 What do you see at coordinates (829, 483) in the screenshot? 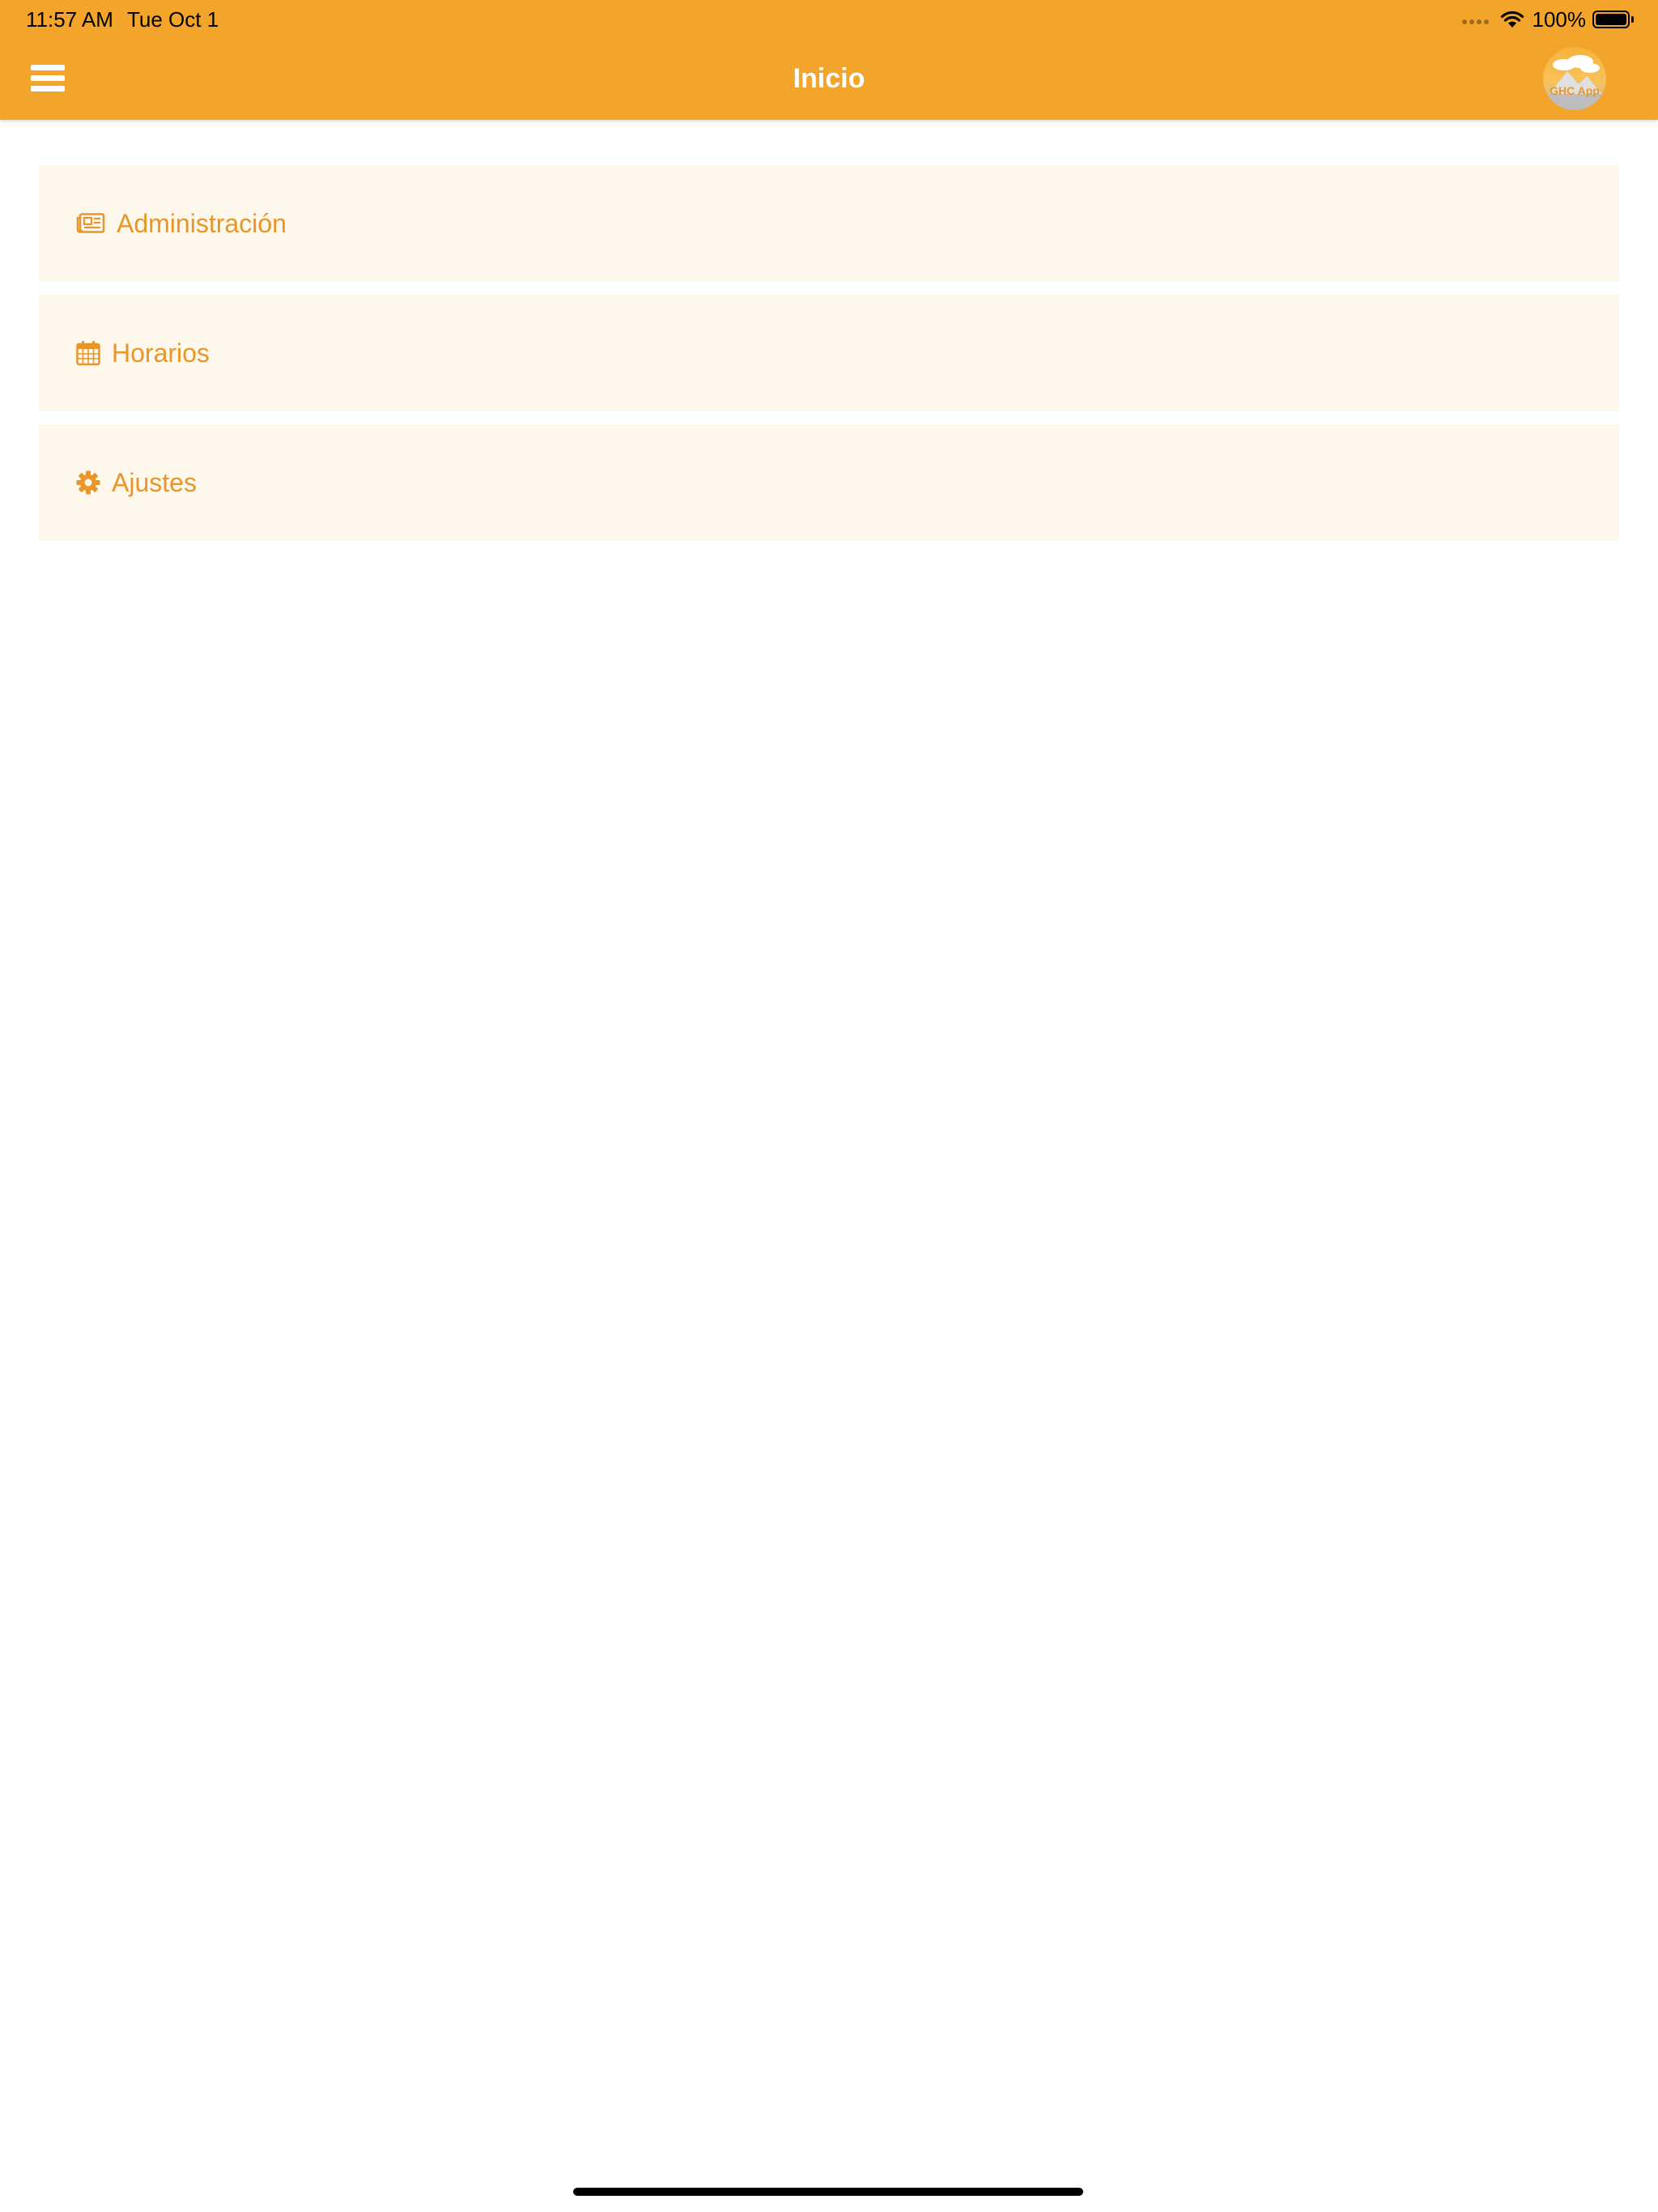
I see `menu-item-ajustes: Ajustes` at bounding box center [829, 483].